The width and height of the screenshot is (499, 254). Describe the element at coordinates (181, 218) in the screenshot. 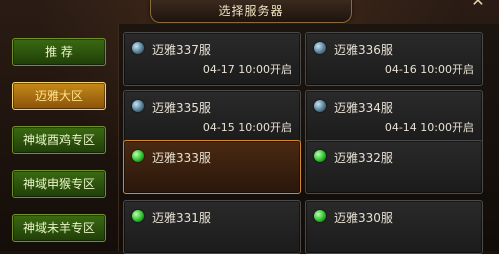

I see `server-name: 迈雅331服` at that location.